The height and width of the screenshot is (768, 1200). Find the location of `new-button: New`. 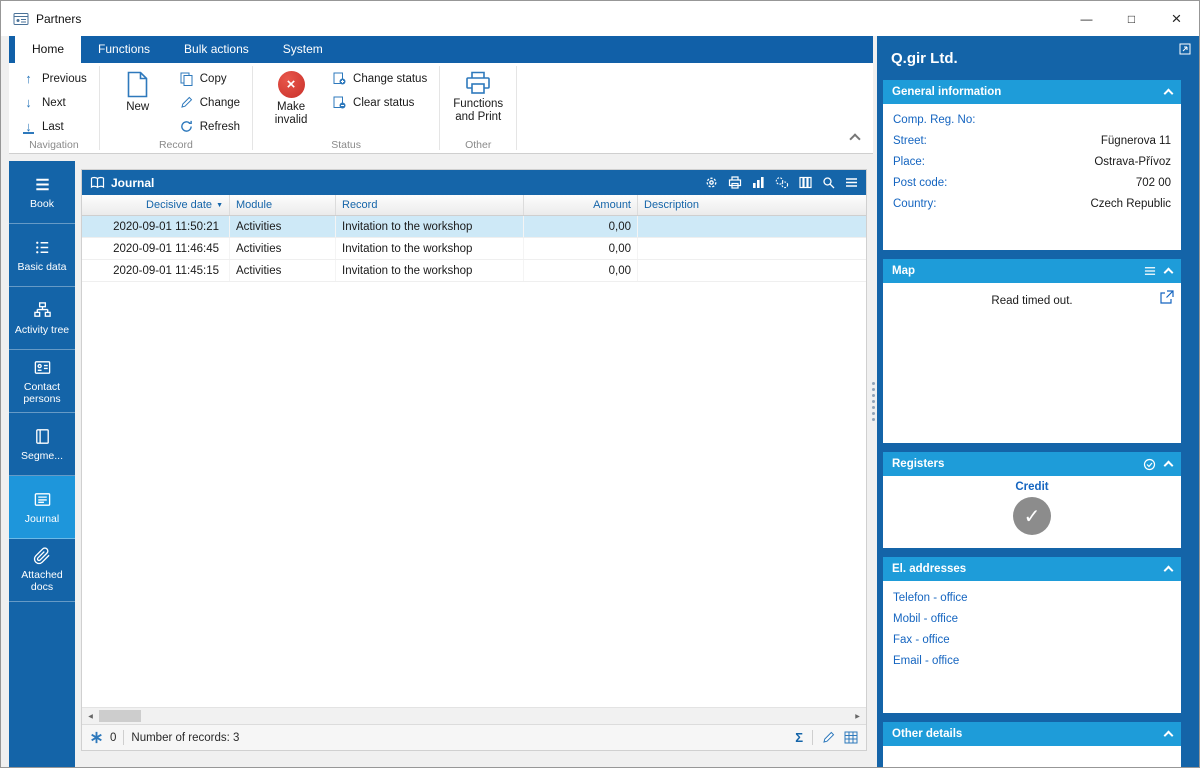

new-button: New is located at coordinates (138, 102).